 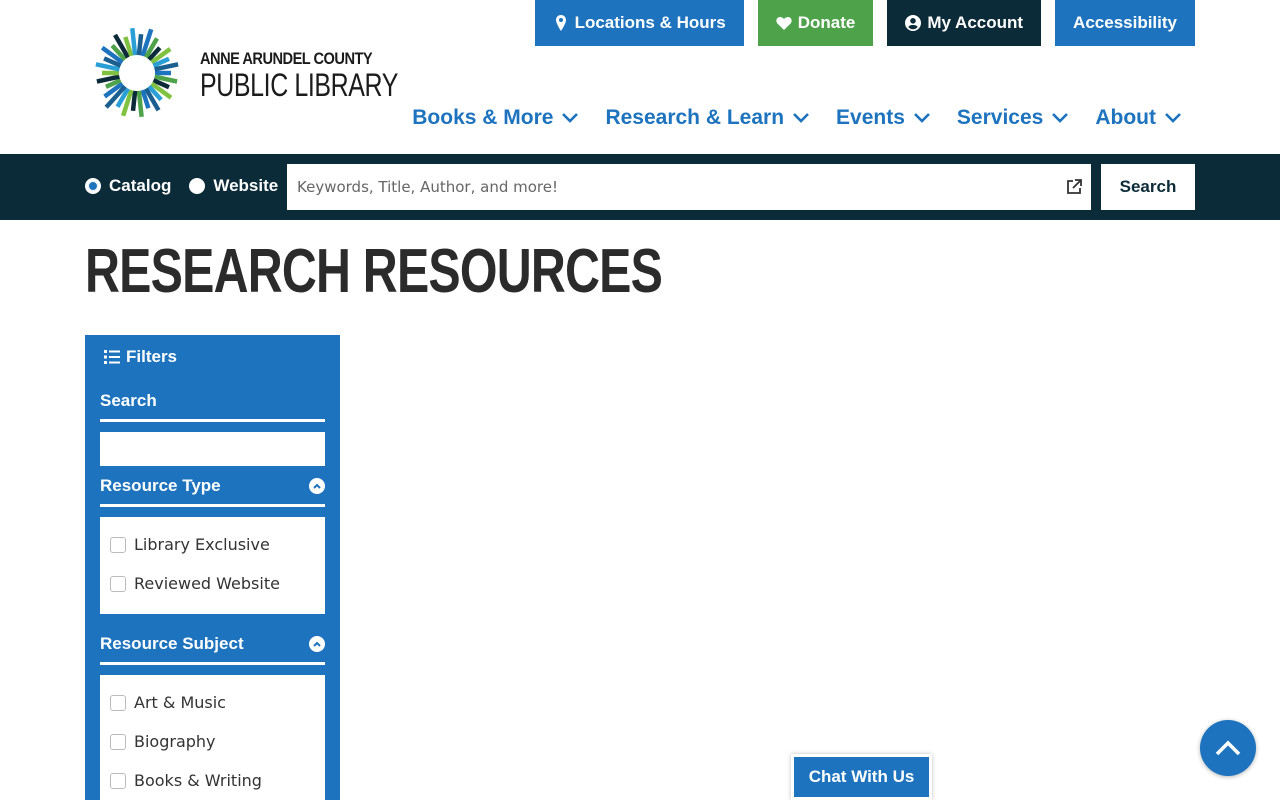 I want to click on website-radio-label: Website, so click(x=246, y=185).